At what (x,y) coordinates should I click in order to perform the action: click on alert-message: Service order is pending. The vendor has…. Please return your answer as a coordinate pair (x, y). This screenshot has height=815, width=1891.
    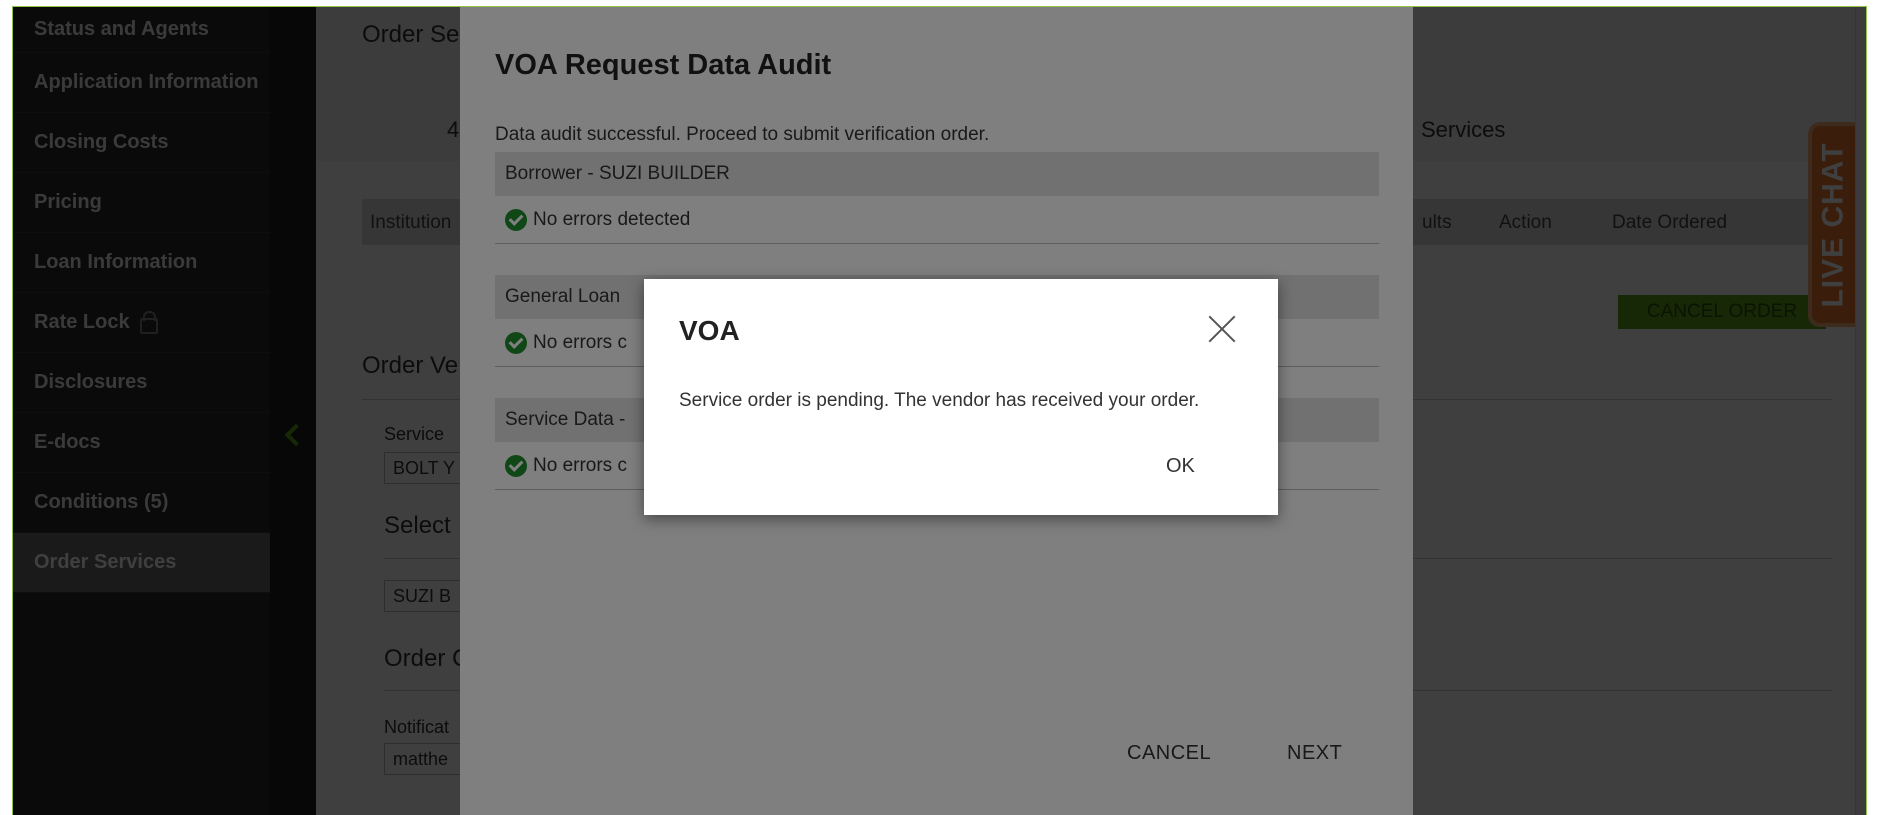
    Looking at the image, I should click on (939, 400).